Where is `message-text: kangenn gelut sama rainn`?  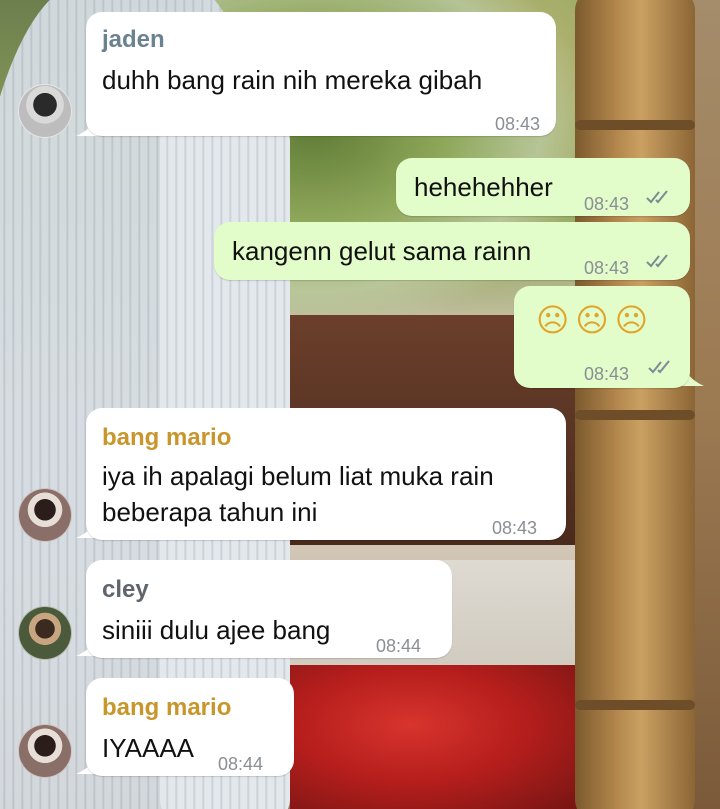 message-text: kangenn gelut sama rainn is located at coordinates (382, 251).